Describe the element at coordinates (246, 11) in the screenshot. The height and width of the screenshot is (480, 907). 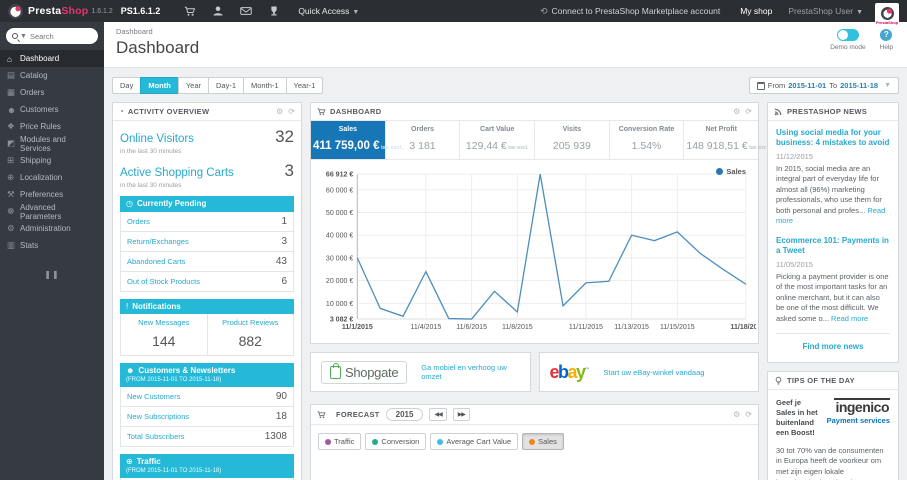
I see `mail-icon` at that location.